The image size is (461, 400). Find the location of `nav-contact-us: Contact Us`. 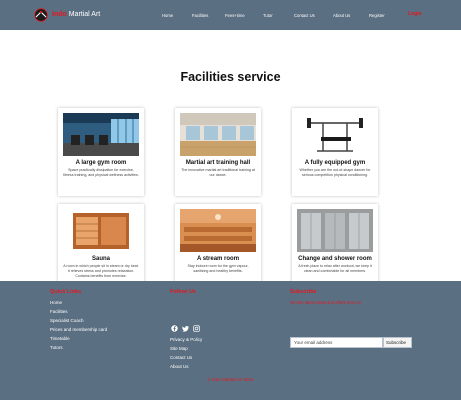

nav-contact-us: Contact Us is located at coordinates (304, 15).